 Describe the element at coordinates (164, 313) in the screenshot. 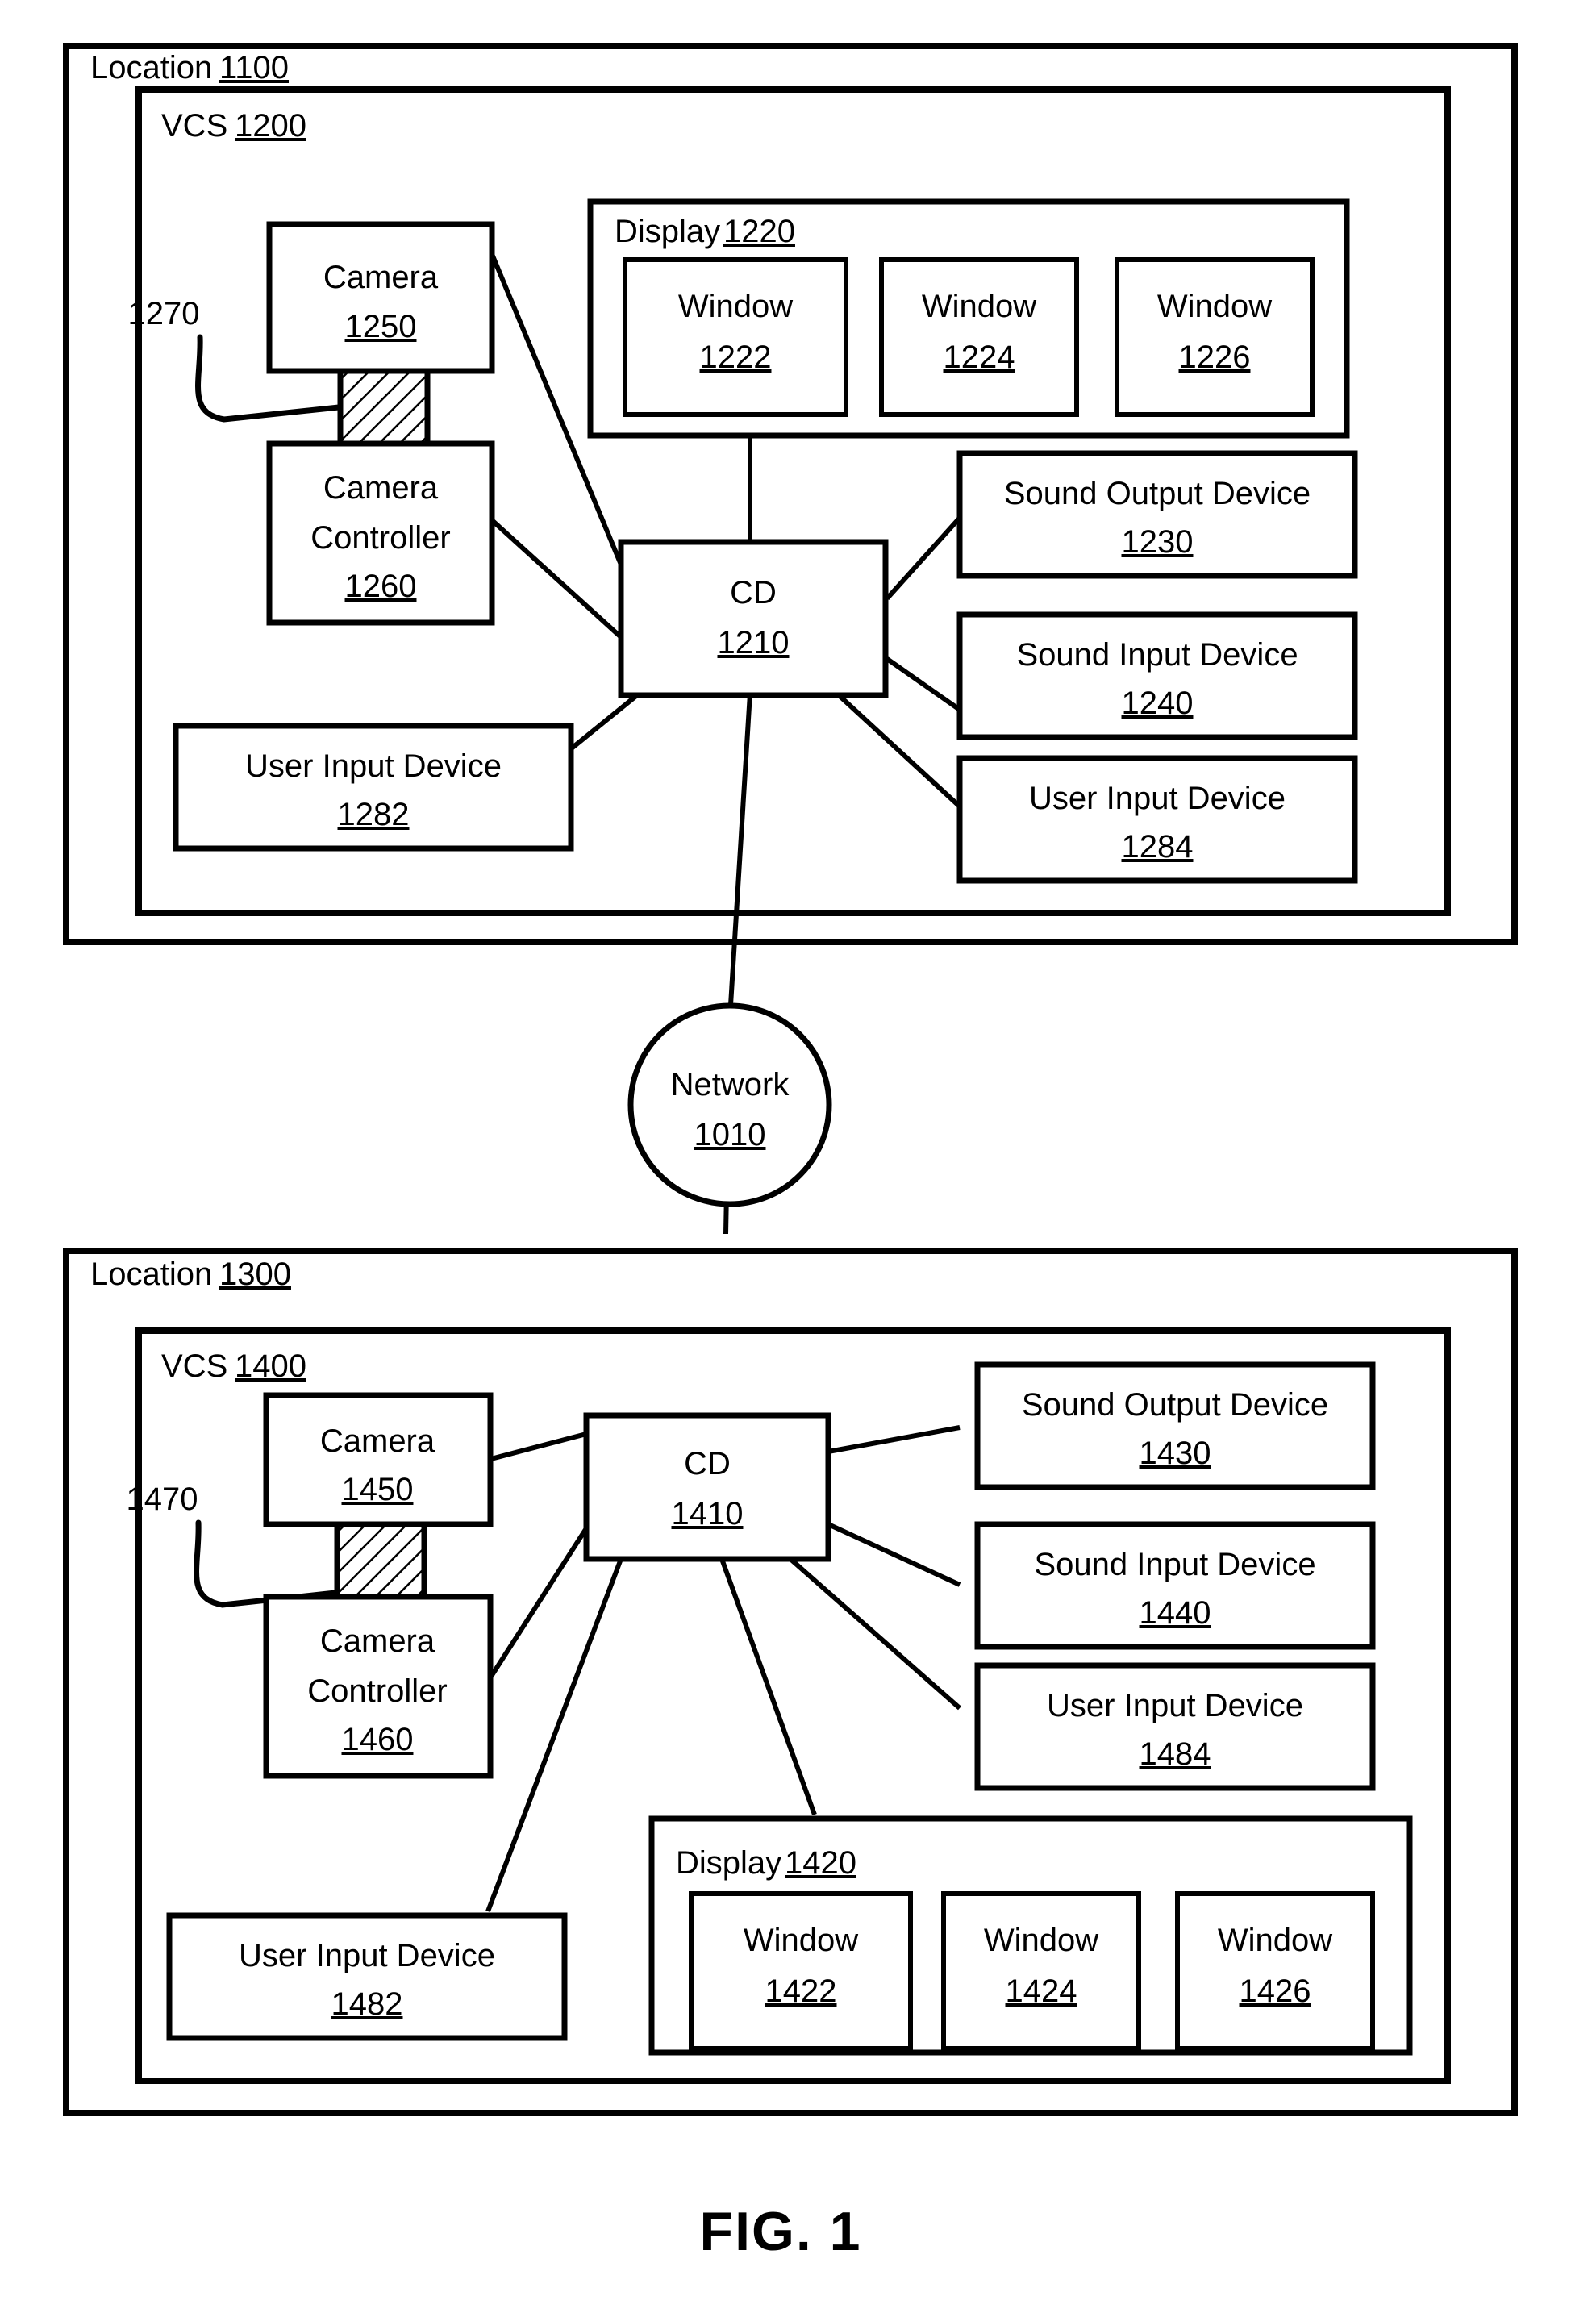

I see `coupling-1270-ref: 1270` at that location.